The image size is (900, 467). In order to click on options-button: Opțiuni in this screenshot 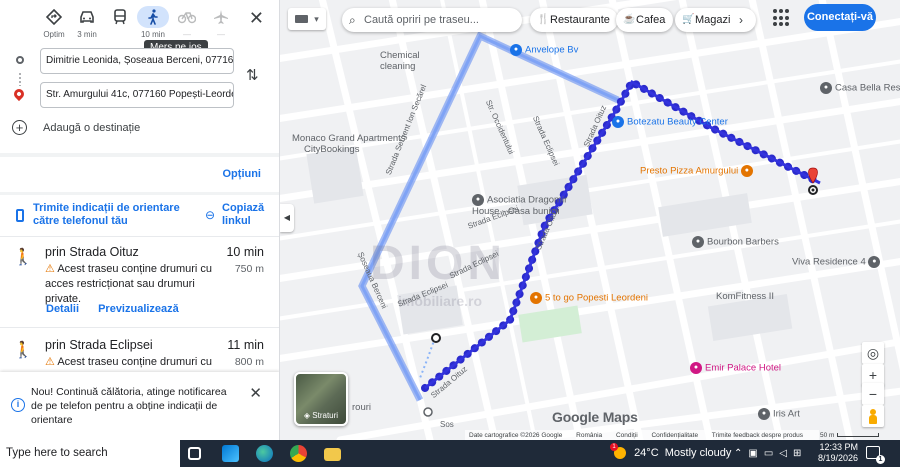, I will do `click(242, 174)`.